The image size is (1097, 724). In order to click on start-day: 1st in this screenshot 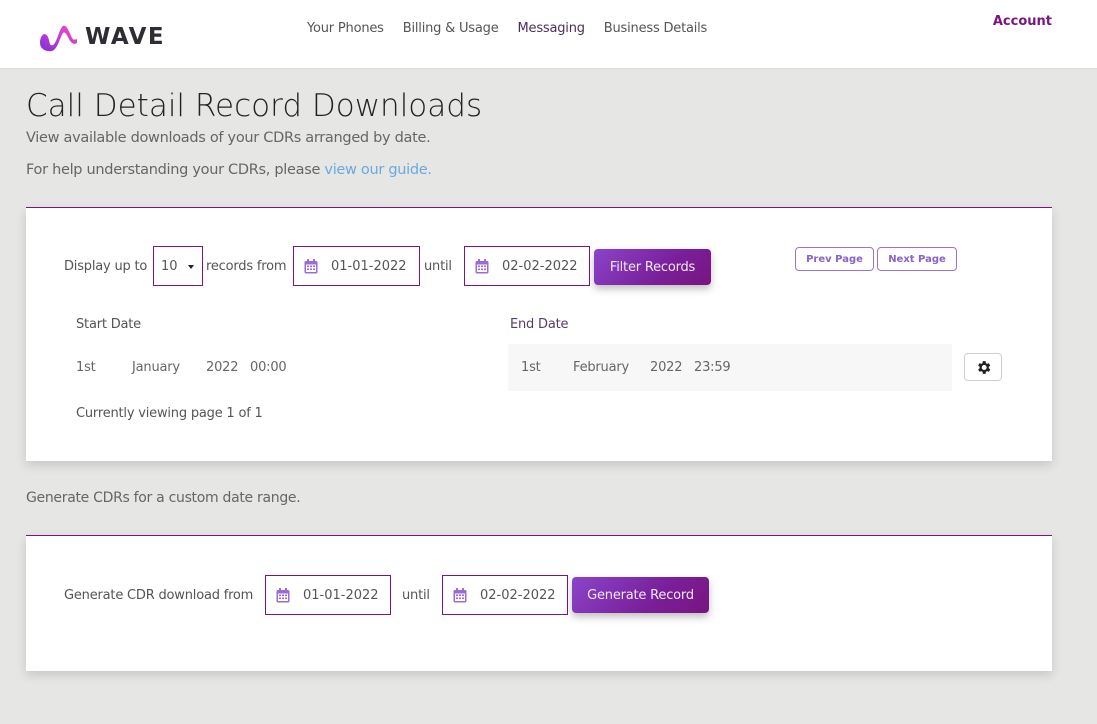, I will do `click(86, 367)`.